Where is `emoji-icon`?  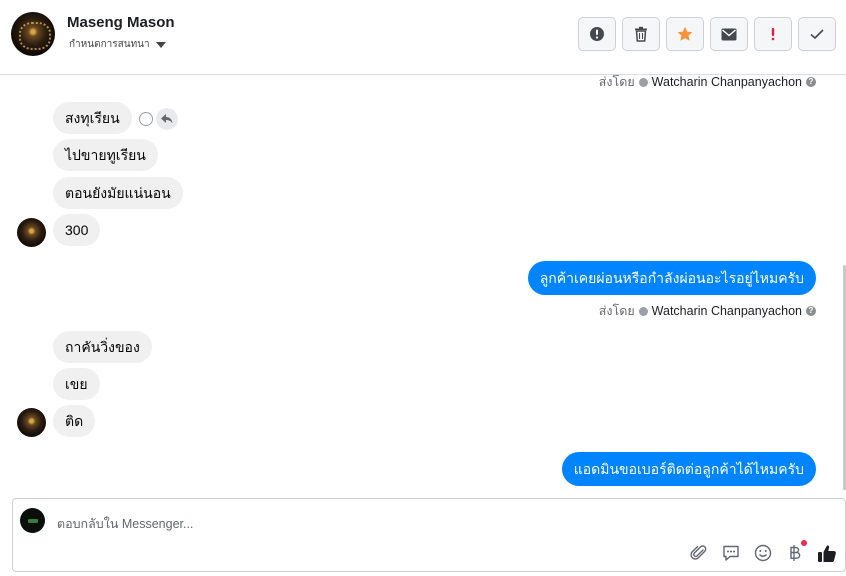
emoji-icon is located at coordinates (763, 553).